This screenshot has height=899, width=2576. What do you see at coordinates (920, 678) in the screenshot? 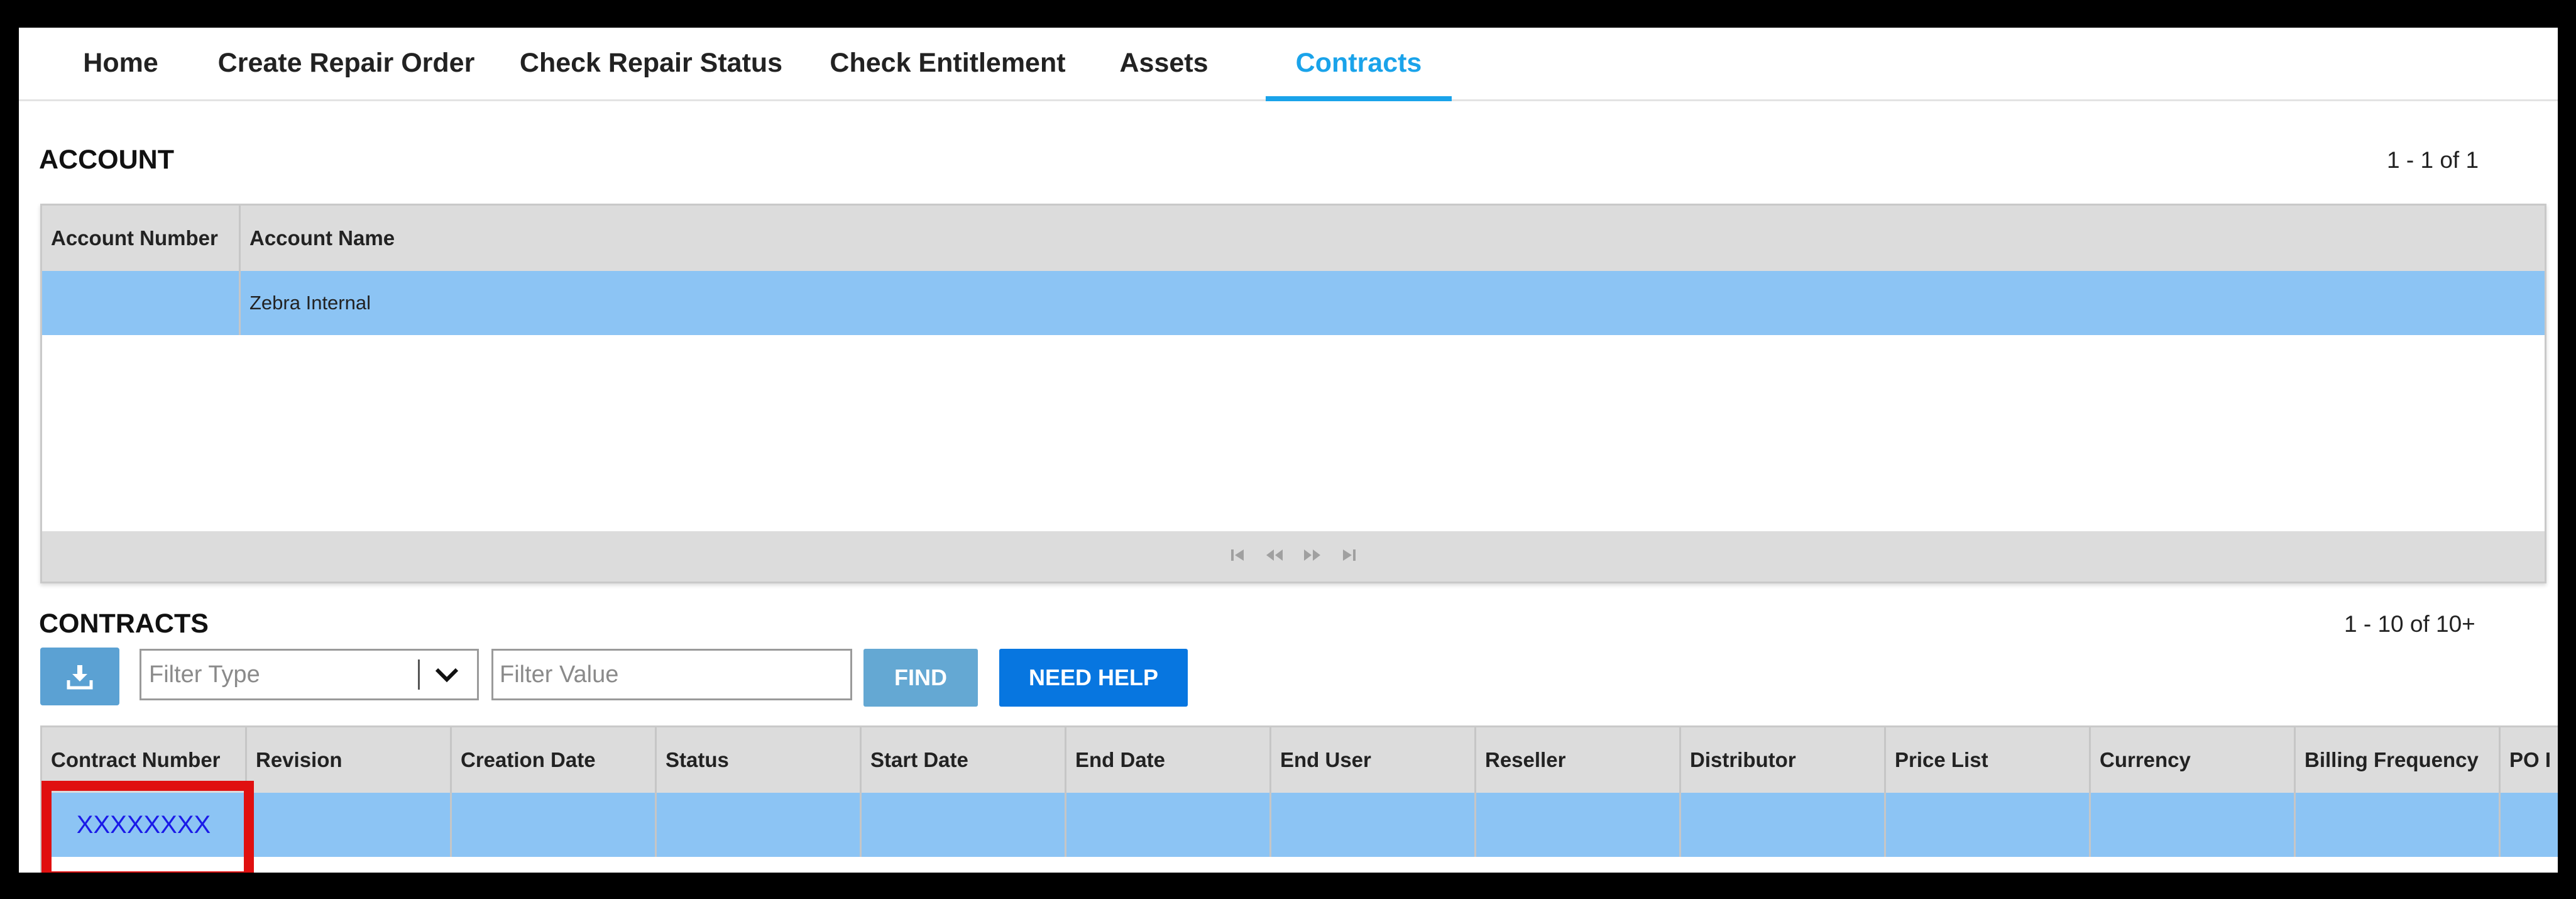
I see `find-button: FIND` at bounding box center [920, 678].